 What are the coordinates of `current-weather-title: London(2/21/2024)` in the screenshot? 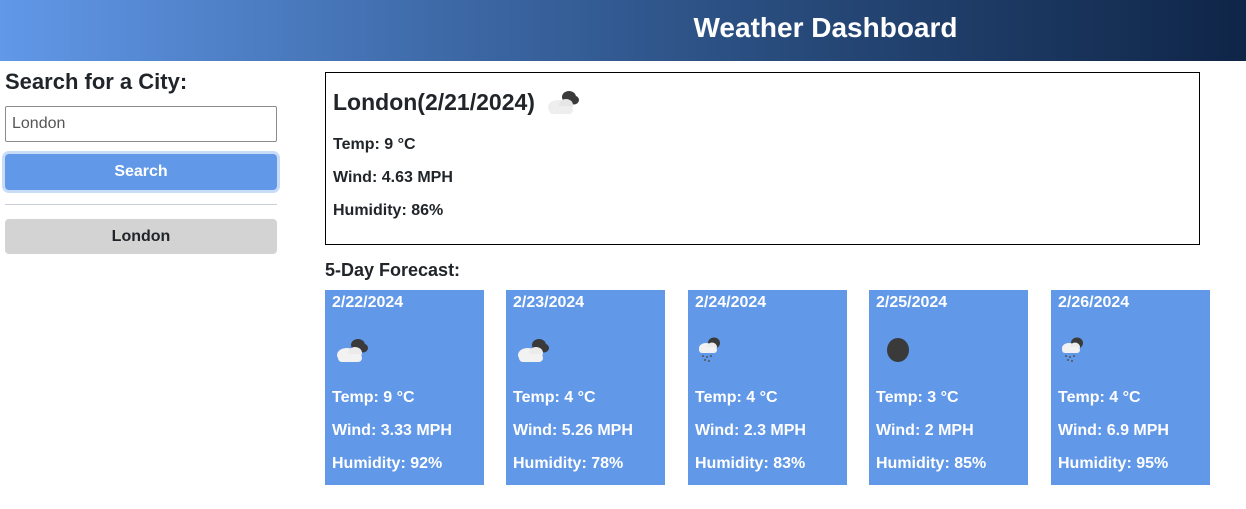 It's located at (762, 102).